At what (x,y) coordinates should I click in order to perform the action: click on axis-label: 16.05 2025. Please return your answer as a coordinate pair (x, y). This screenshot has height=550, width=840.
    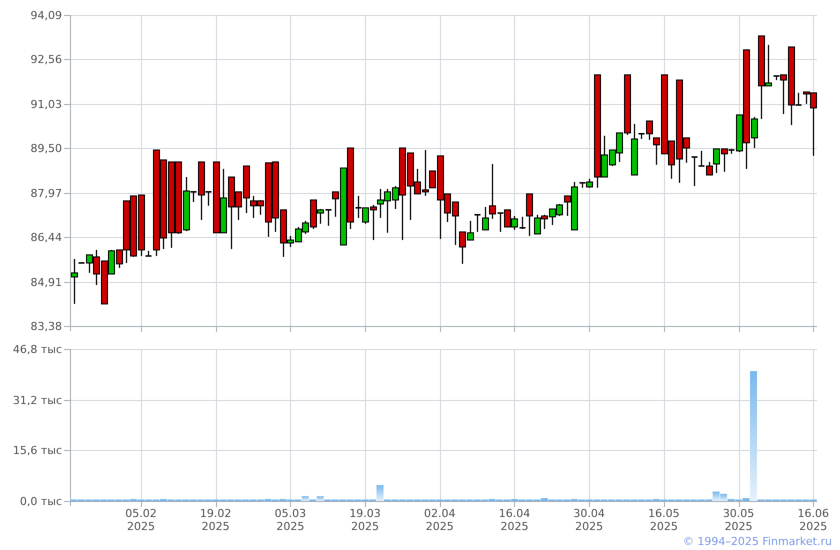
    Looking at the image, I should click on (664, 520).